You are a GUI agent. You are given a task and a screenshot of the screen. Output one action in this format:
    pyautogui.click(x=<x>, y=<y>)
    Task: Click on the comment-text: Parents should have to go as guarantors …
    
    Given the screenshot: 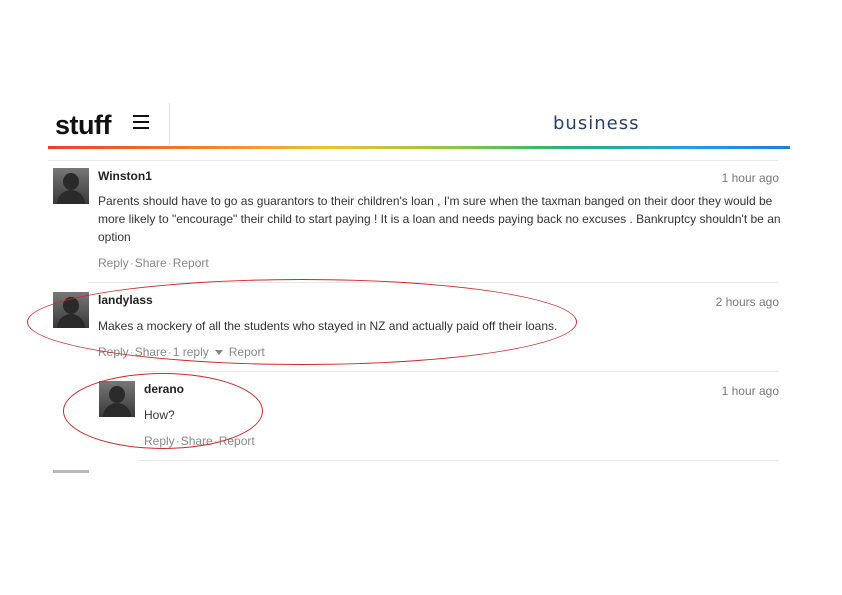 What is the action you would take?
    pyautogui.click(x=443, y=219)
    